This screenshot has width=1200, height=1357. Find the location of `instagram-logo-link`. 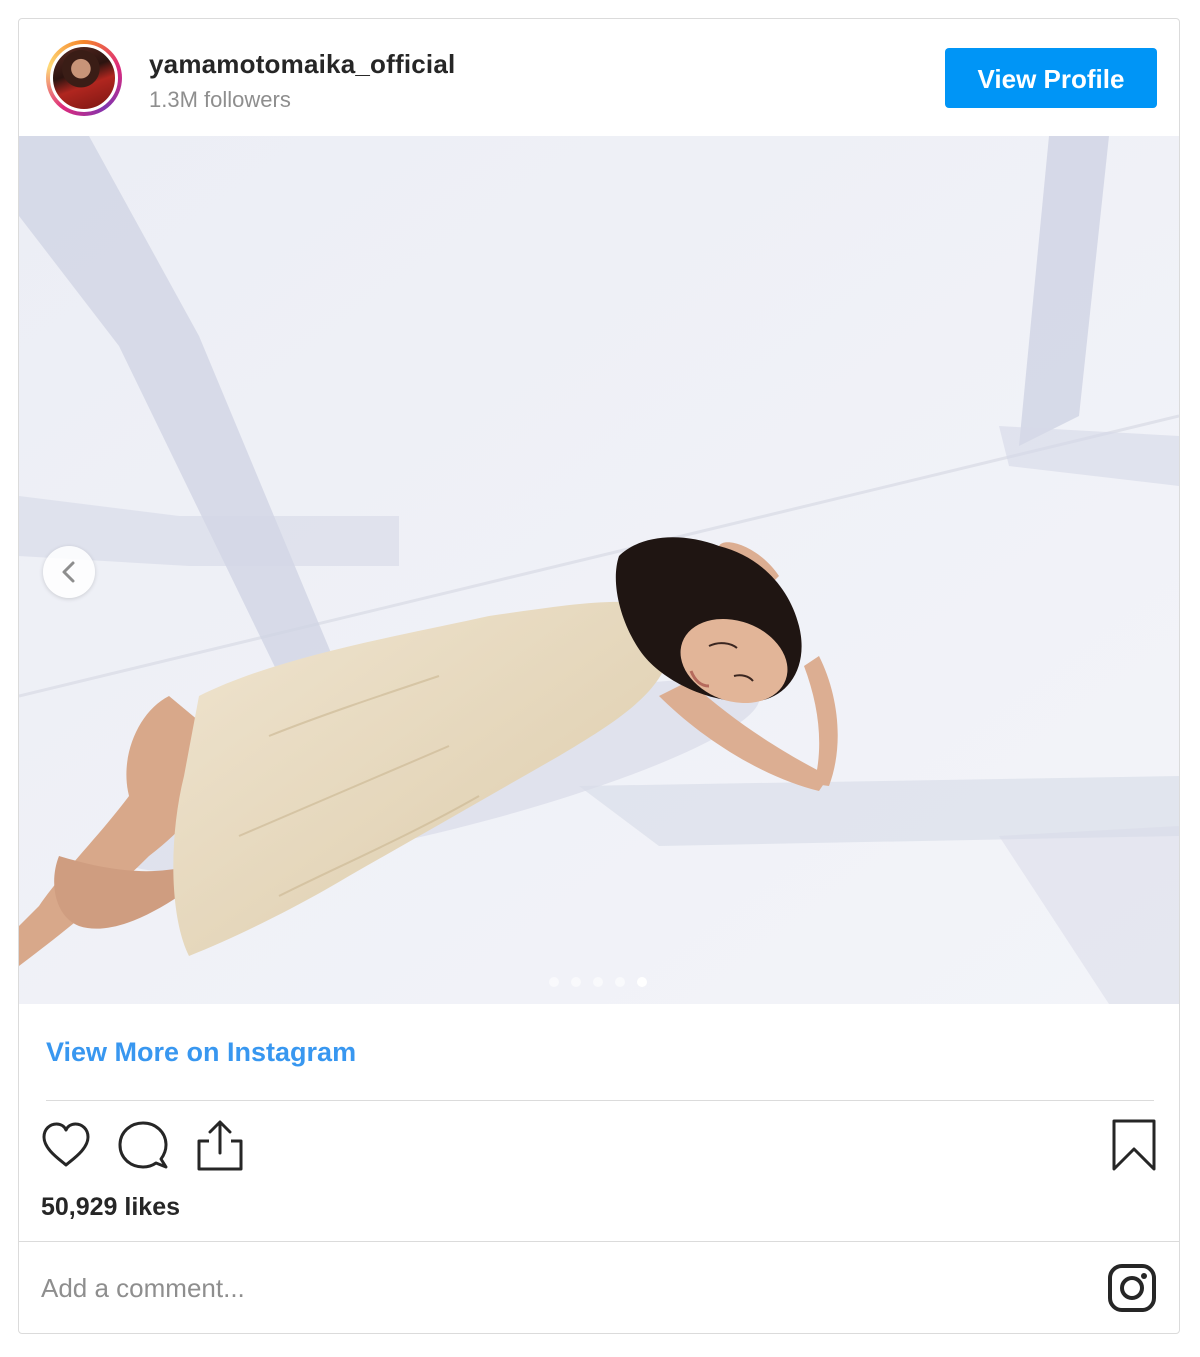

instagram-logo-link is located at coordinates (1132, 1288).